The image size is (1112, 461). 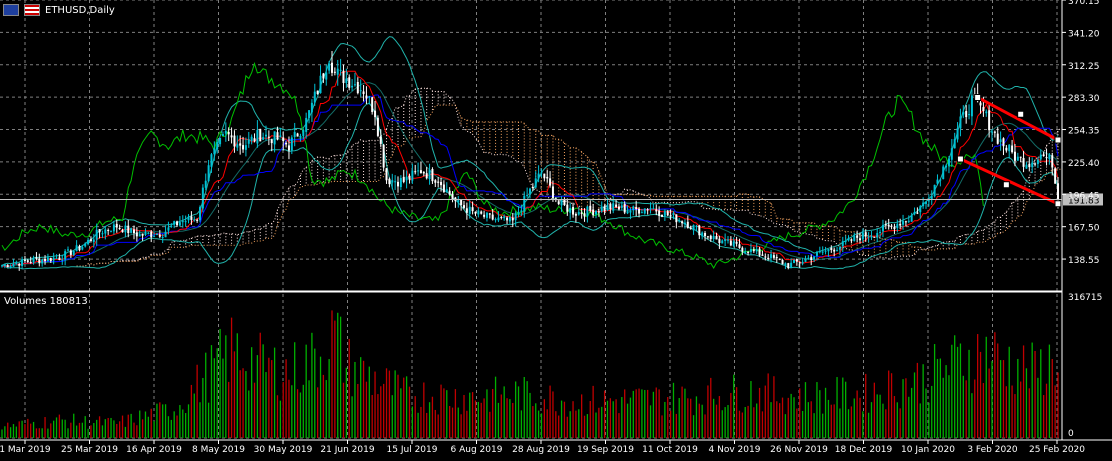 I want to click on x-tick-label: 21 Jun 2019, so click(x=347, y=450).